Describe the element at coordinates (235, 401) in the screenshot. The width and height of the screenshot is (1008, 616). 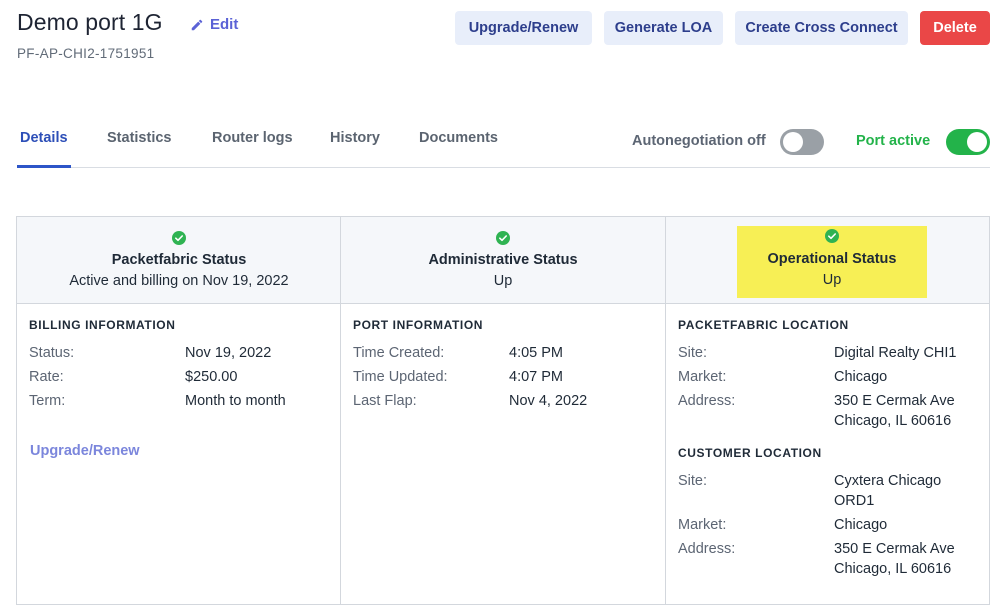
I see `billing-term-value: Month to month` at that location.